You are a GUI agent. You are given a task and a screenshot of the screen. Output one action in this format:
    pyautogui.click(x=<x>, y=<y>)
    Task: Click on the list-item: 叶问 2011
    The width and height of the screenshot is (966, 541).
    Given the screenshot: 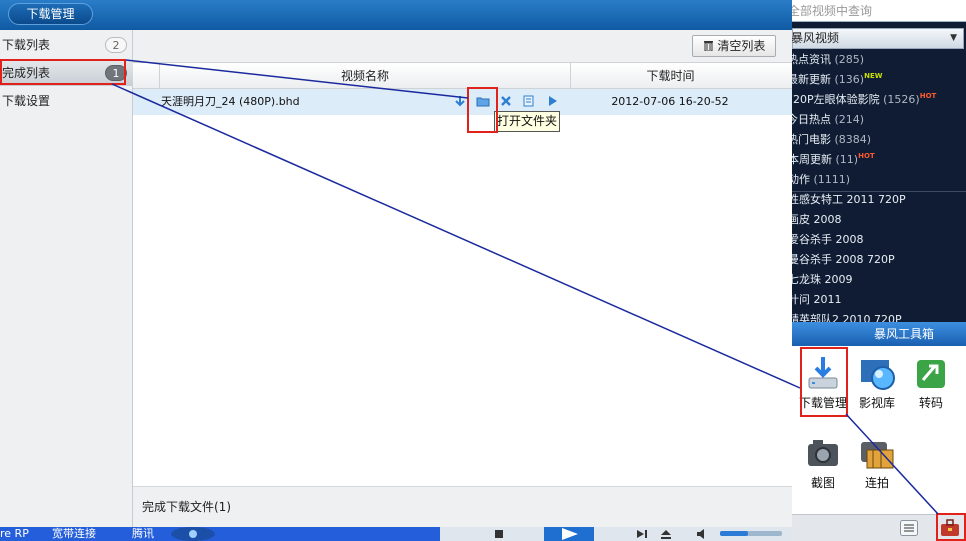 What is the action you would take?
    pyautogui.click(x=877, y=300)
    